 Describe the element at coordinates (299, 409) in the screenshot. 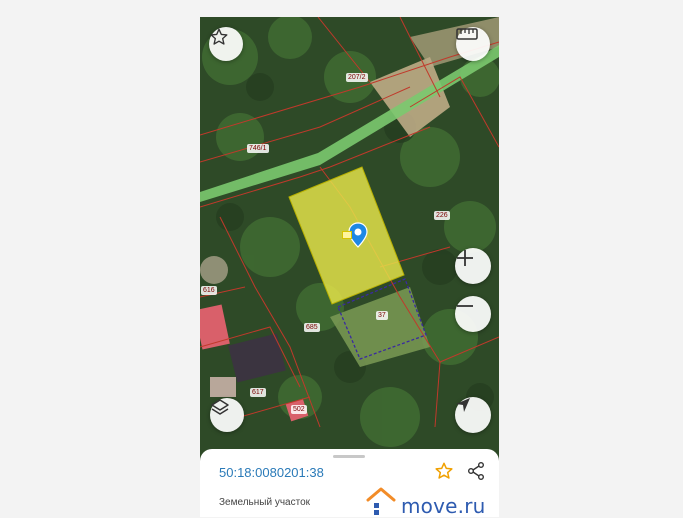

I see `parcel-label-502: 502` at that location.